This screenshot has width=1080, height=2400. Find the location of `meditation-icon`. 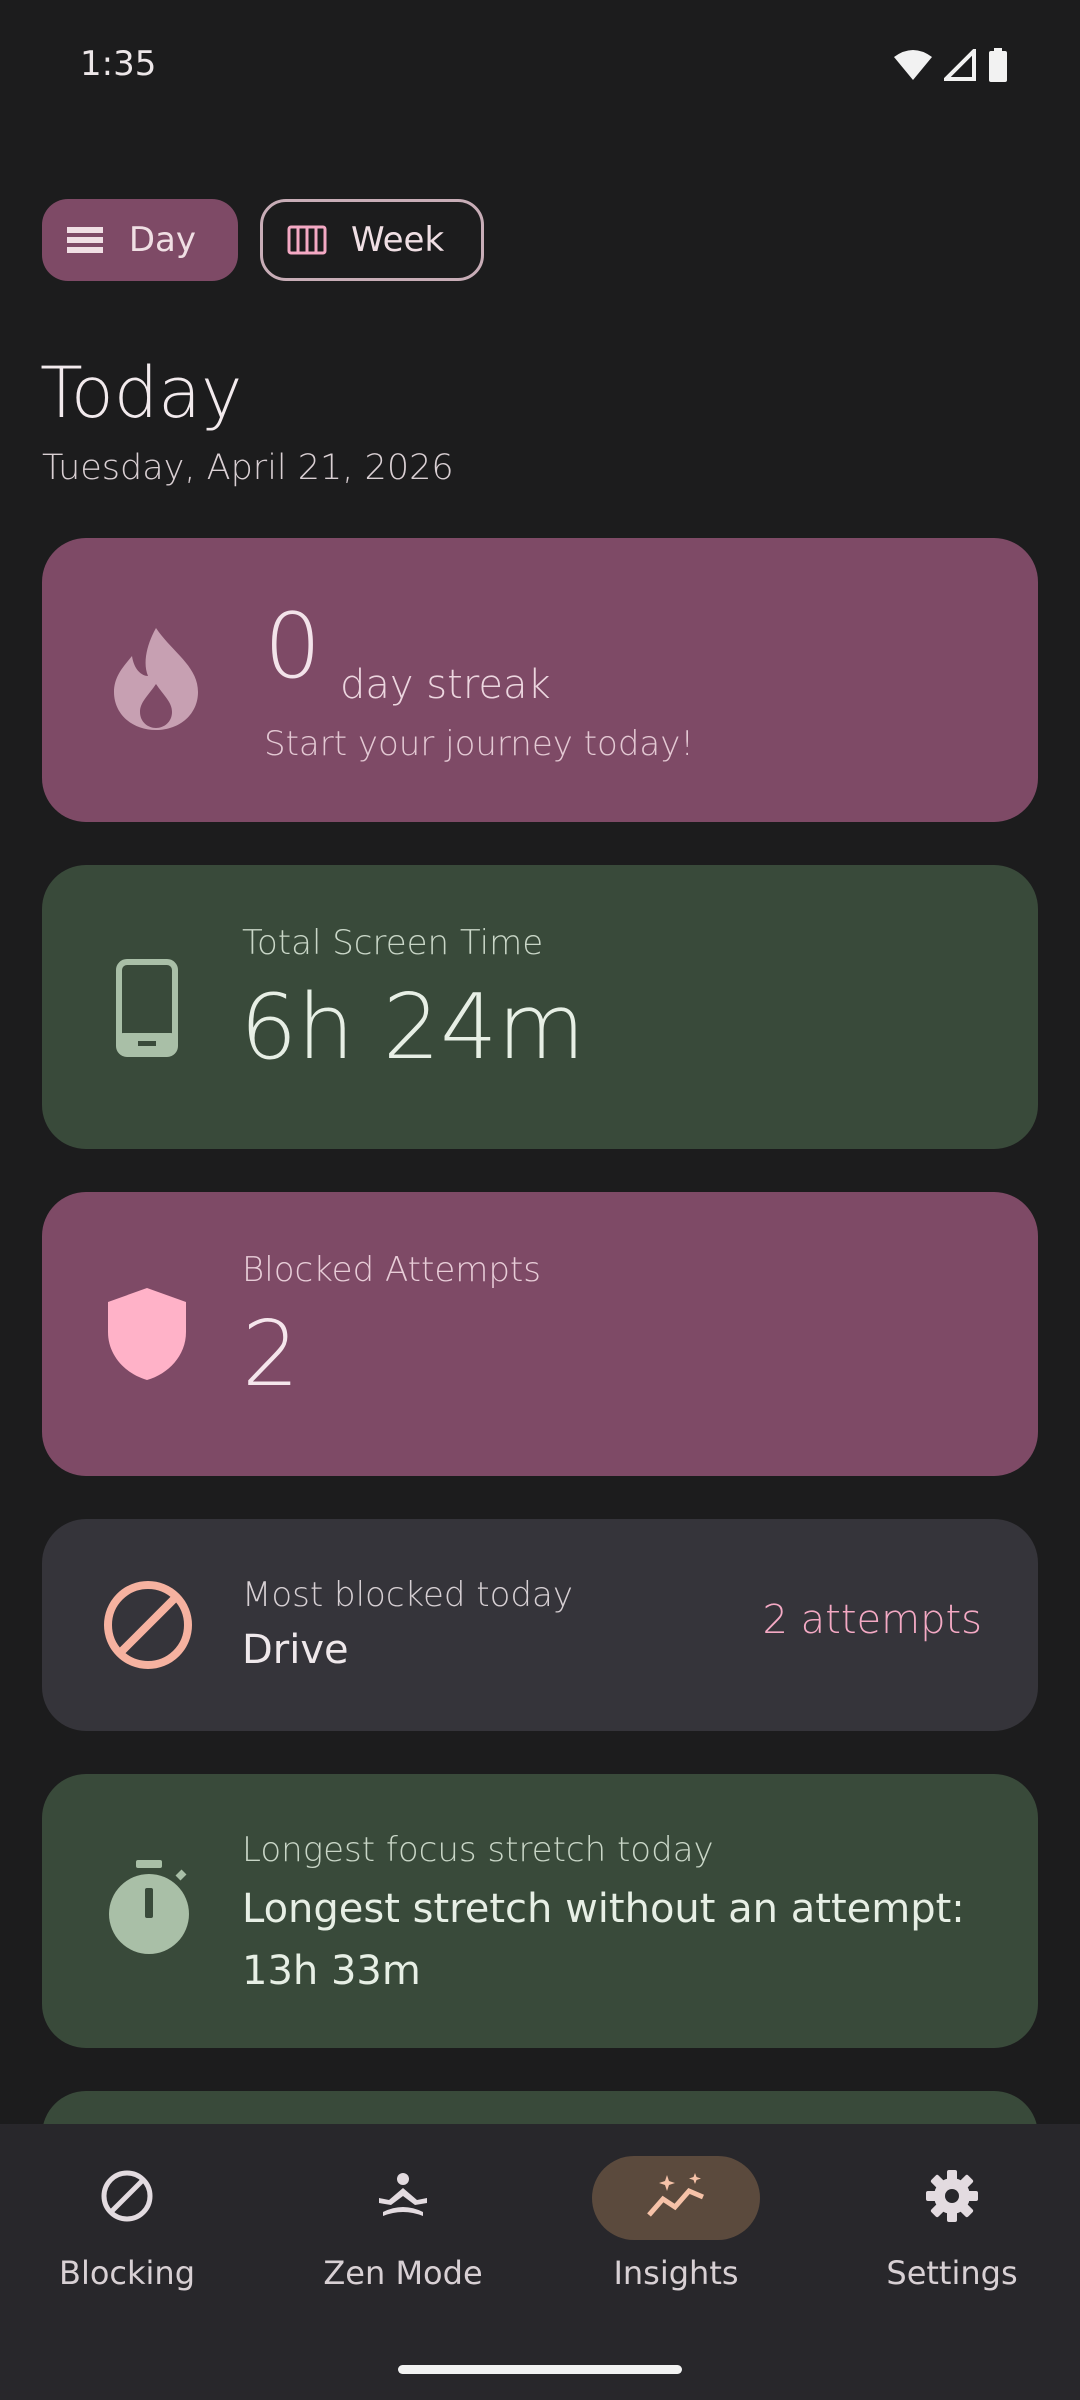

meditation-icon is located at coordinates (403, 2198).